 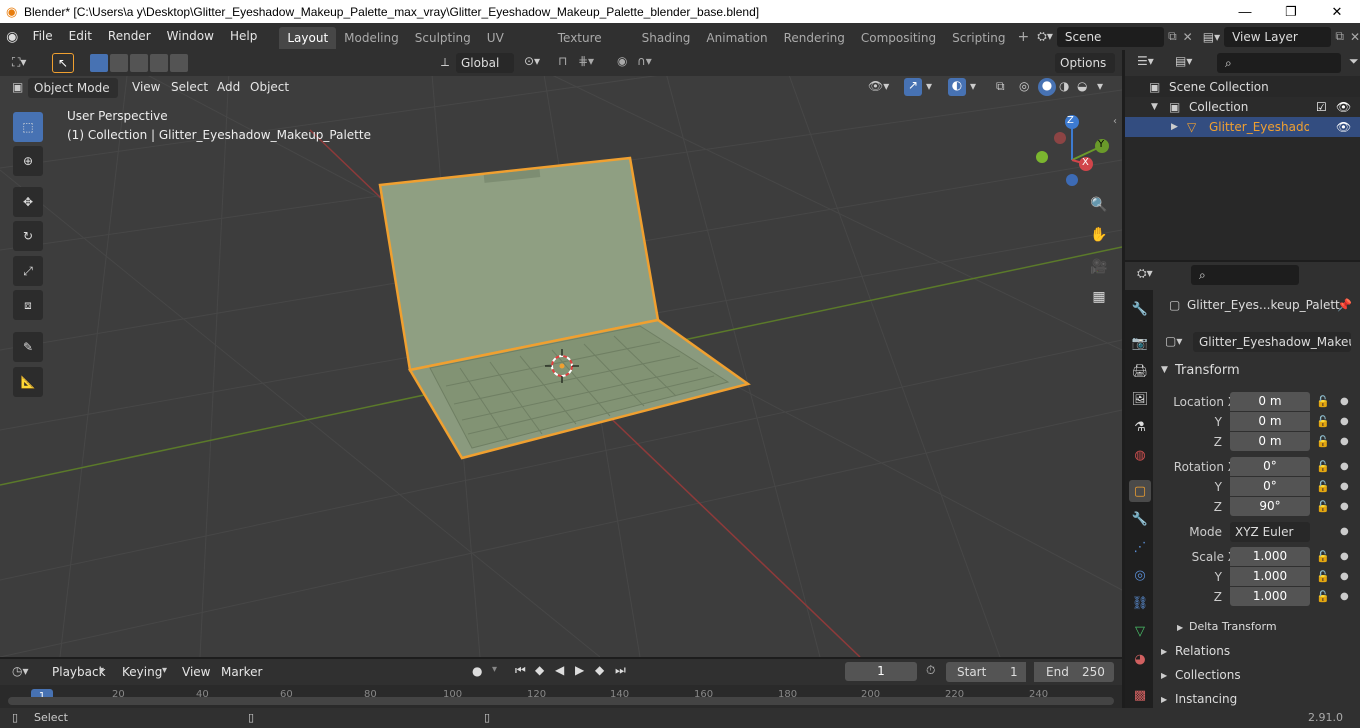 What do you see at coordinates (1145, 61) in the screenshot?
I see `outliner-editor-icon: ☰▾` at bounding box center [1145, 61].